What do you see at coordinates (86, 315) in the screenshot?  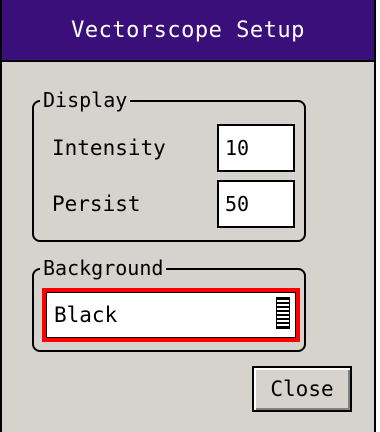 I see `background-select-value: Black` at bounding box center [86, 315].